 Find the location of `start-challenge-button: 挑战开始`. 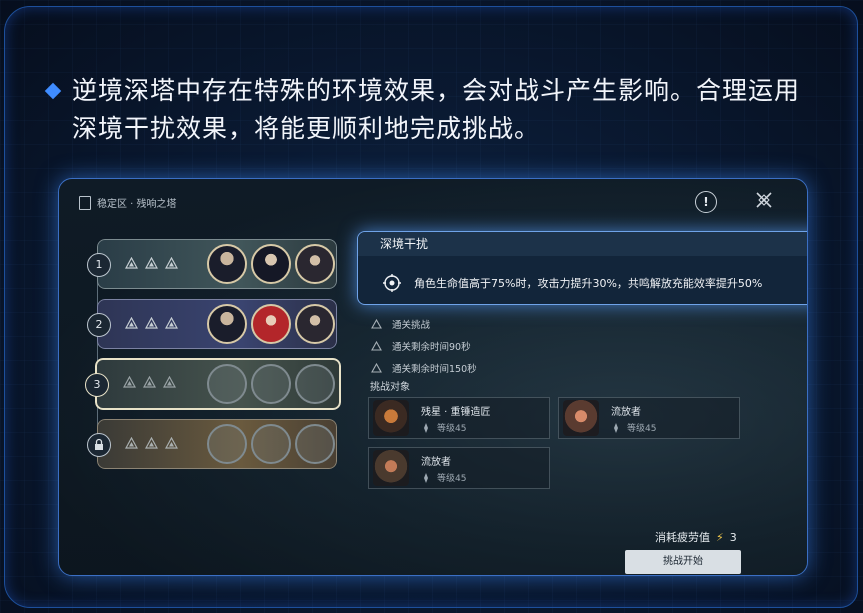

start-challenge-button: 挑战开始 is located at coordinates (683, 562).